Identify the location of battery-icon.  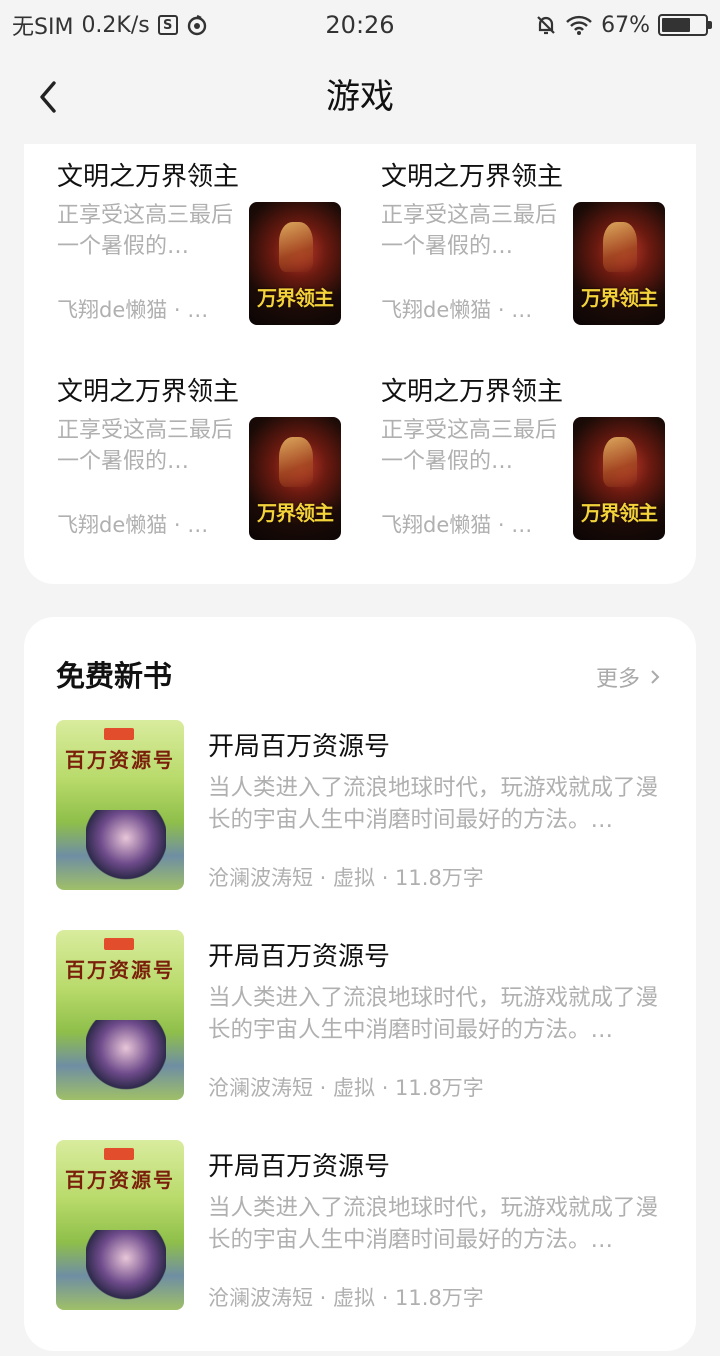
(685, 25).